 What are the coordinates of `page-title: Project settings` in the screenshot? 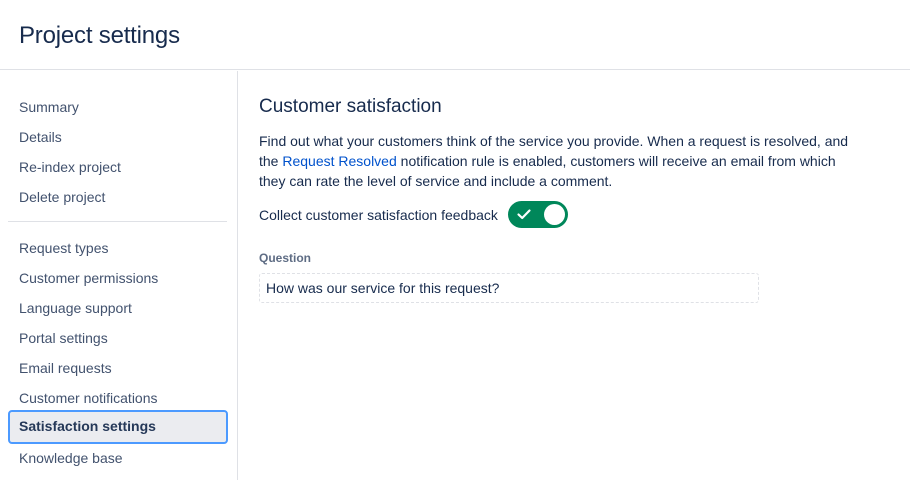 It's located at (99, 35).